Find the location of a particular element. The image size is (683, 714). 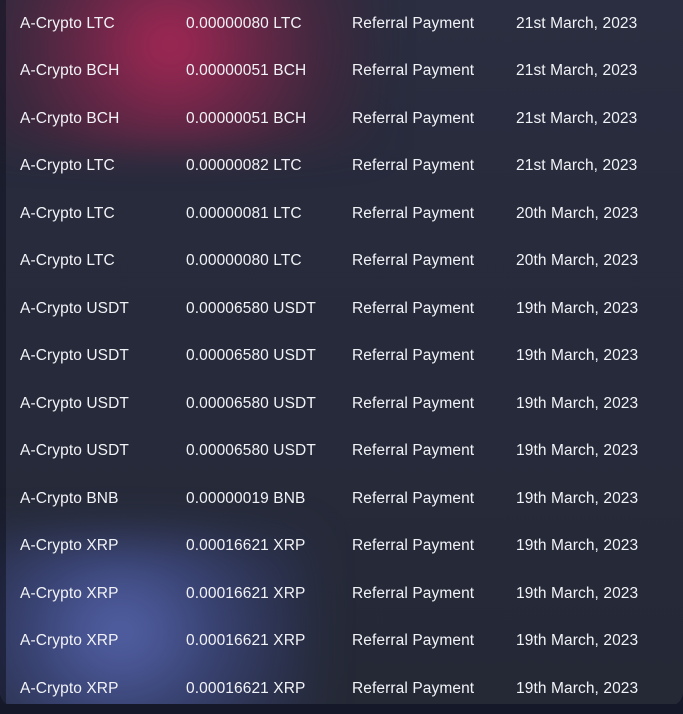

cell-amount: 0.00000080 LTC is located at coordinates (265, 262).